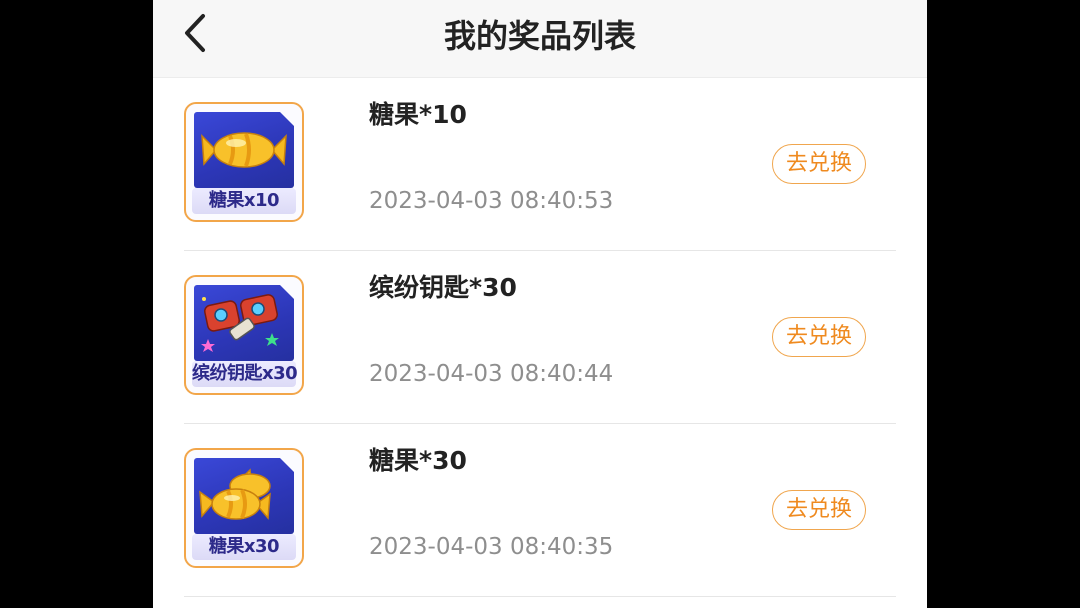 This screenshot has height=608, width=1080. I want to click on prize-timestamp: 2023-04-03 08:40:53, so click(491, 201).